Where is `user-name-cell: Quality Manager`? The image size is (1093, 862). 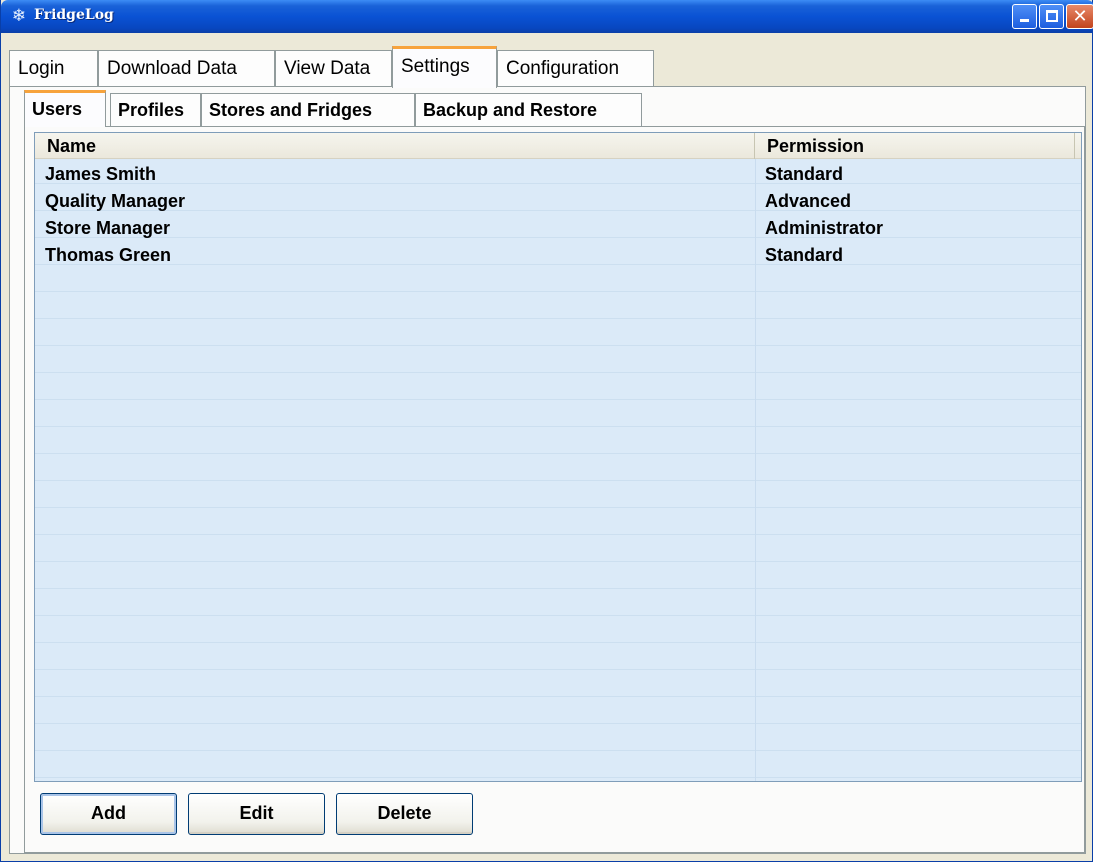 user-name-cell: Quality Manager is located at coordinates (115, 201).